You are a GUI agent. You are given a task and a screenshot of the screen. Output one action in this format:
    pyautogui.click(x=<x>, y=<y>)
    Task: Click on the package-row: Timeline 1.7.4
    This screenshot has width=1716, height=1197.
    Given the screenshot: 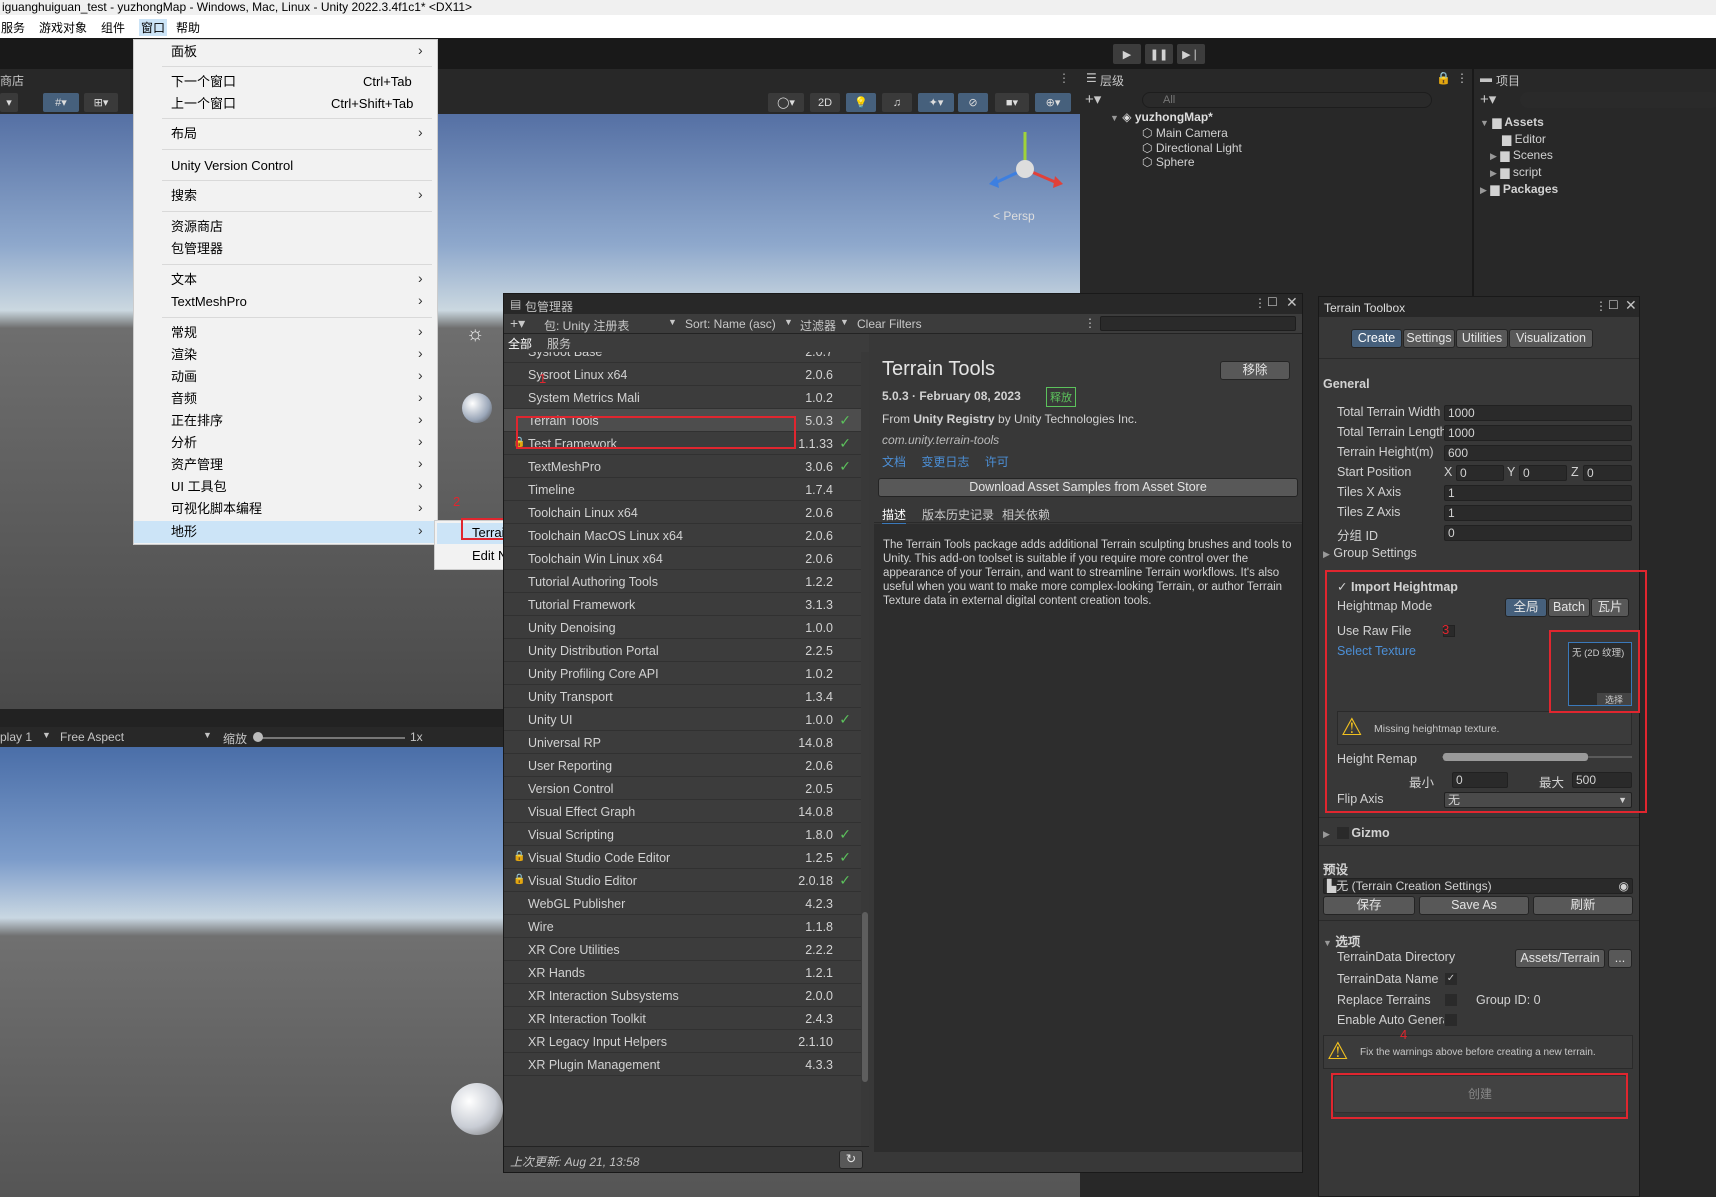 What is the action you would take?
    pyautogui.click(x=686, y=489)
    